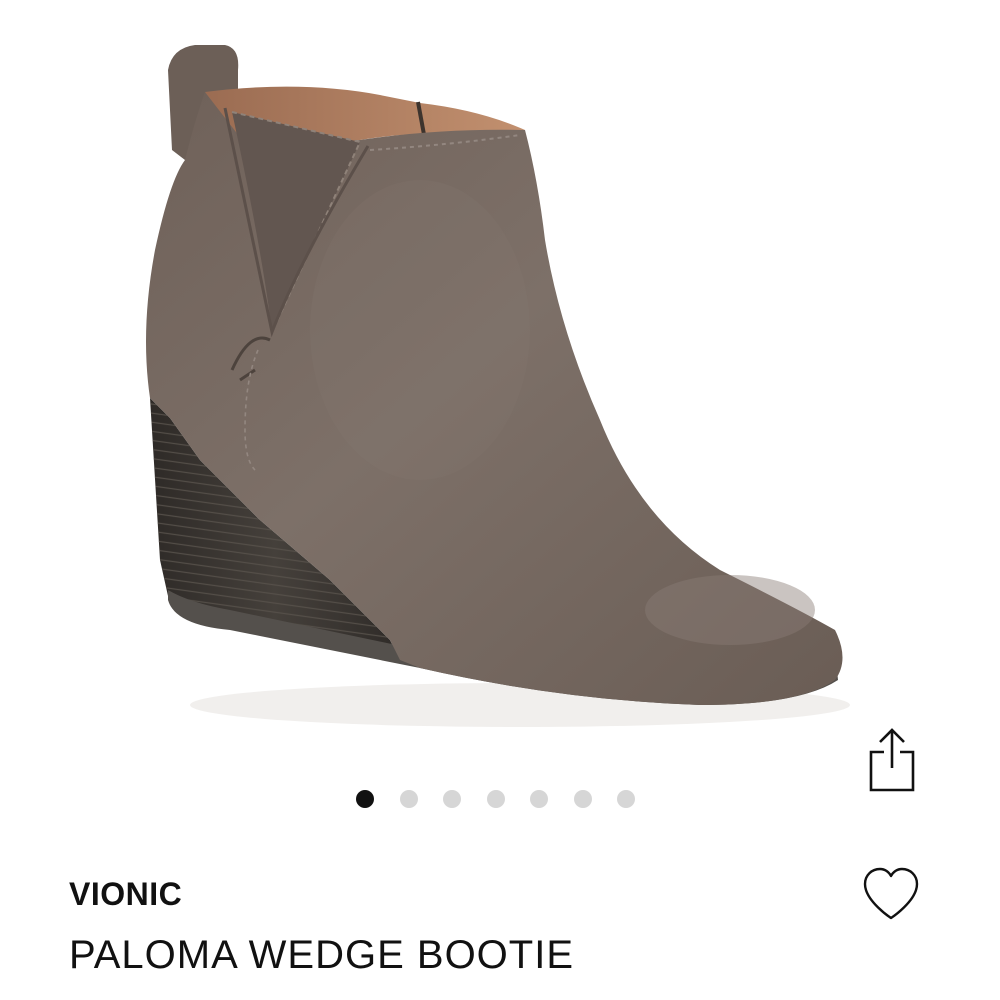  I want to click on share-icon, so click(892, 760).